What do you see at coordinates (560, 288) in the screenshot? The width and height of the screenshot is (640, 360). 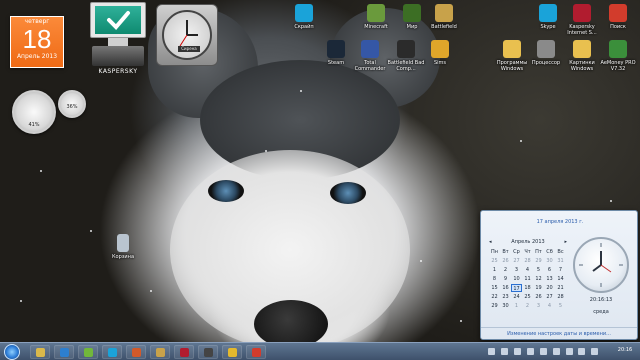 I see `calendar-day: 21` at bounding box center [560, 288].